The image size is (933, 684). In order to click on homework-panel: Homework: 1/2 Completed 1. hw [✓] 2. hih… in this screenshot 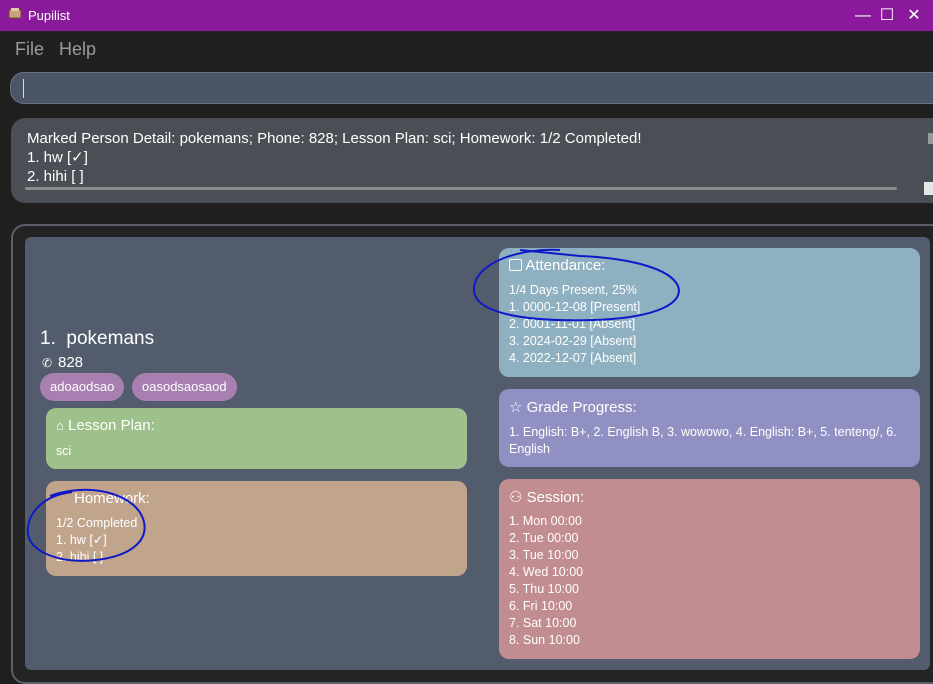, I will do `click(256, 528)`.